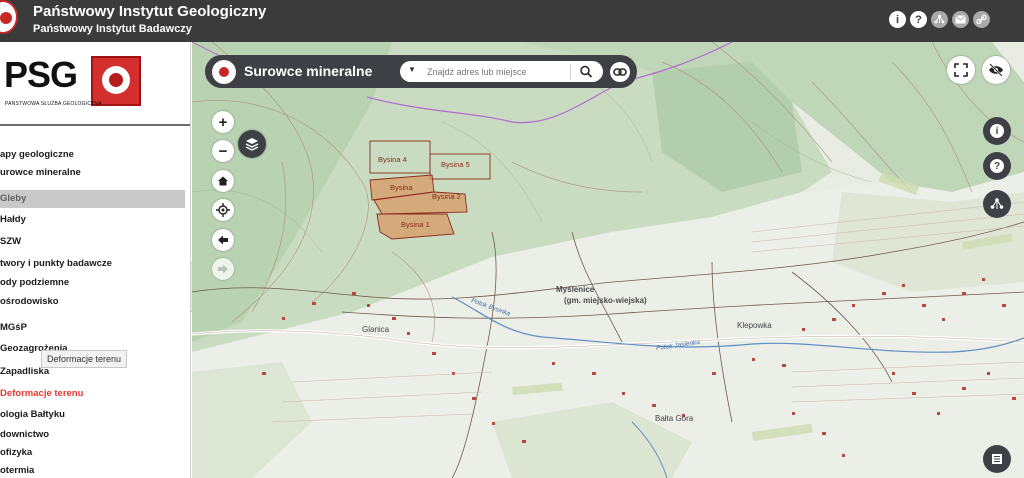 This screenshot has width=1024, height=478. What do you see at coordinates (37, 154) in the screenshot?
I see `sidebar-item-mapy-geologiczne: apy geologiczne` at bounding box center [37, 154].